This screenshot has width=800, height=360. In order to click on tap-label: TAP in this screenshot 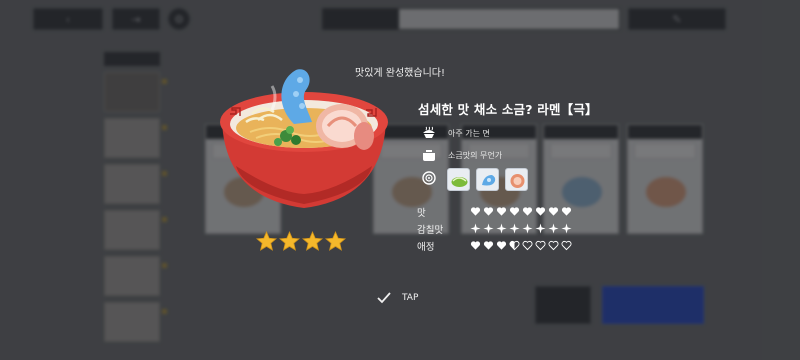, I will do `click(410, 298)`.